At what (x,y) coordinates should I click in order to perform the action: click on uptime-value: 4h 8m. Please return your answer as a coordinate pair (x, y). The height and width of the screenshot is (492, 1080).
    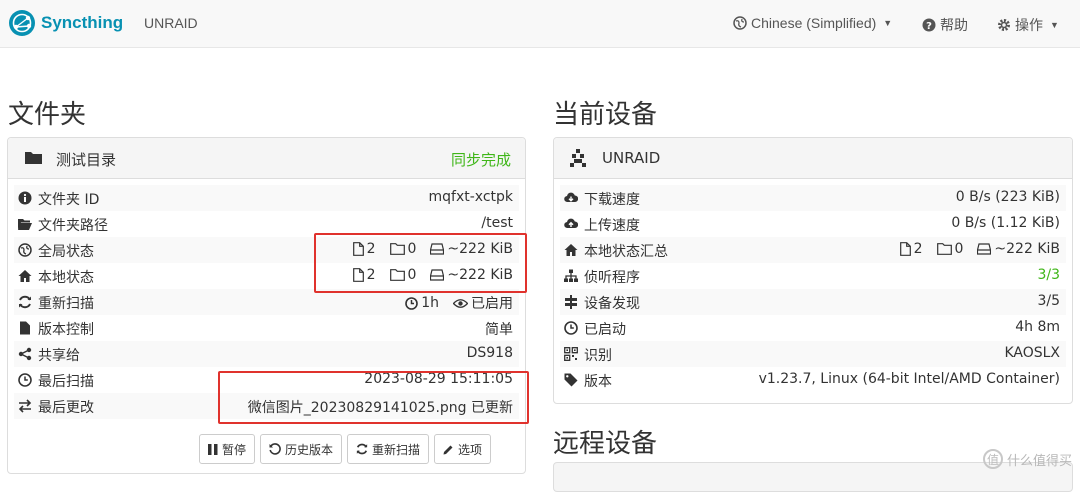
    Looking at the image, I should click on (1037, 327).